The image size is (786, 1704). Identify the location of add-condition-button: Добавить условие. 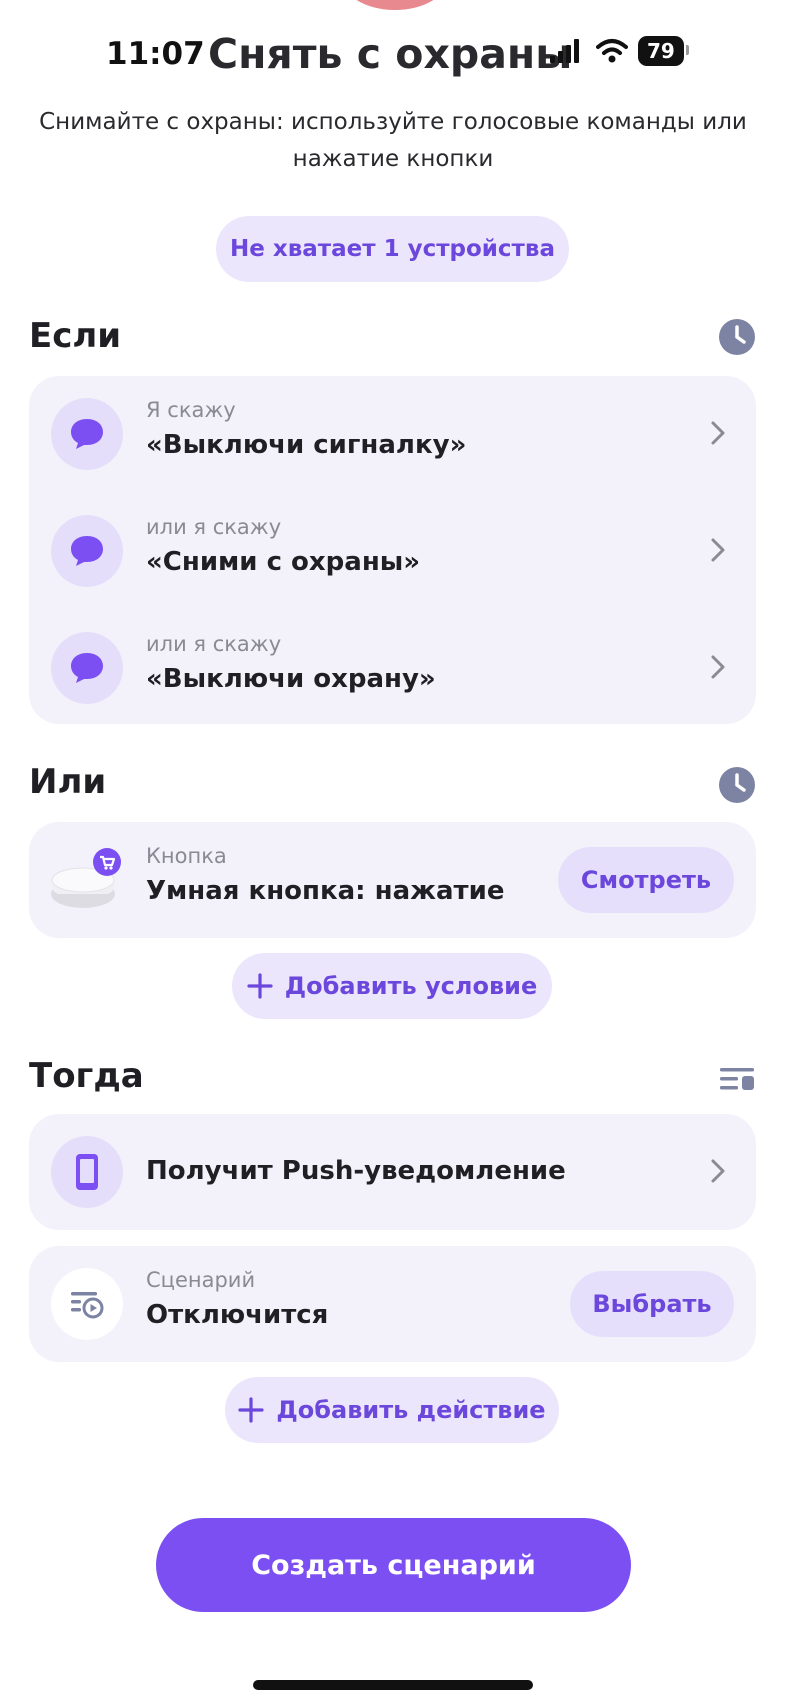
(392, 986).